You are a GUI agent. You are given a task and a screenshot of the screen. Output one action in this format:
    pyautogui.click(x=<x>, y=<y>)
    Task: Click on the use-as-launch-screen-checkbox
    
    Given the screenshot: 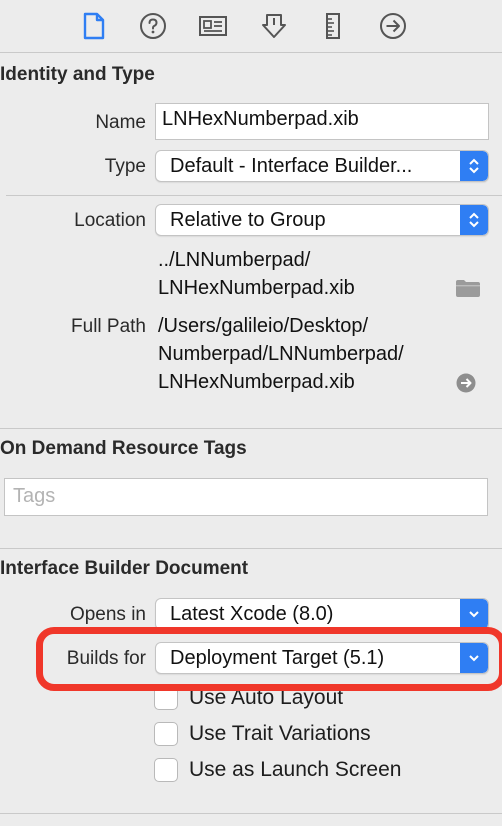 What is the action you would take?
    pyautogui.click(x=166, y=770)
    